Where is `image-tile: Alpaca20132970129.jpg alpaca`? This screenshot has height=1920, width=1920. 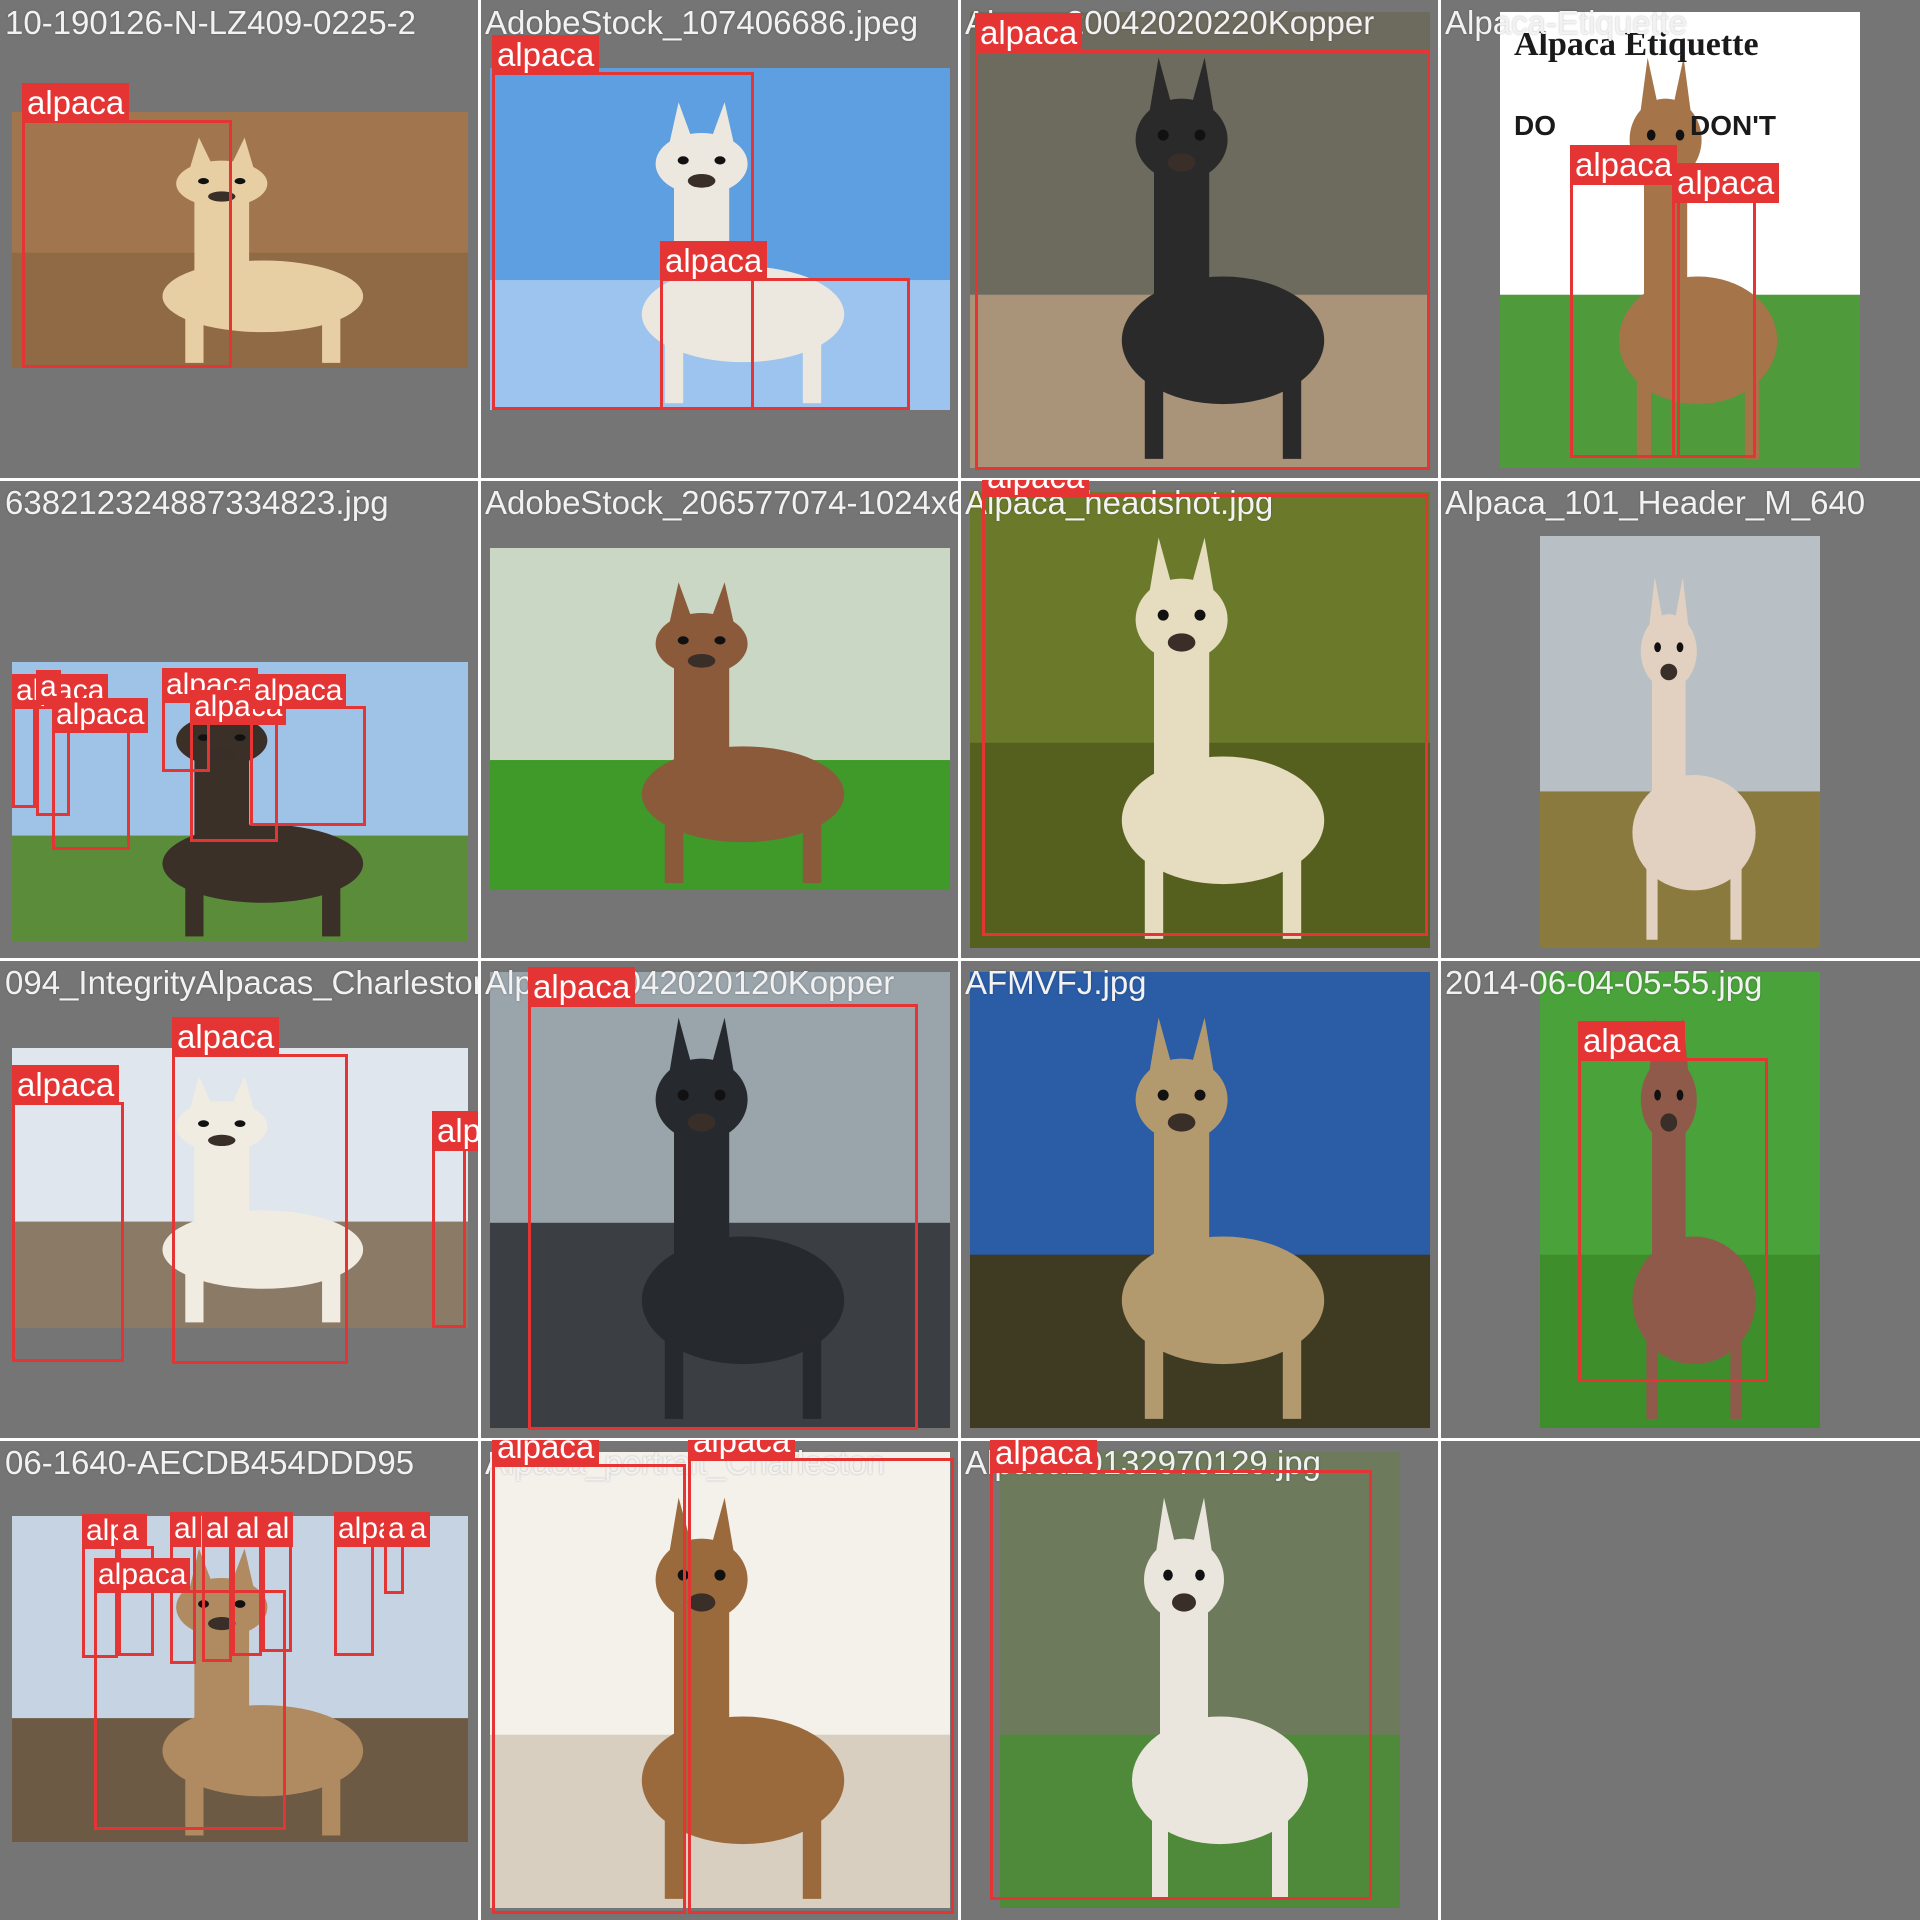 image-tile: Alpaca20132970129.jpg alpaca is located at coordinates (1199, 1679).